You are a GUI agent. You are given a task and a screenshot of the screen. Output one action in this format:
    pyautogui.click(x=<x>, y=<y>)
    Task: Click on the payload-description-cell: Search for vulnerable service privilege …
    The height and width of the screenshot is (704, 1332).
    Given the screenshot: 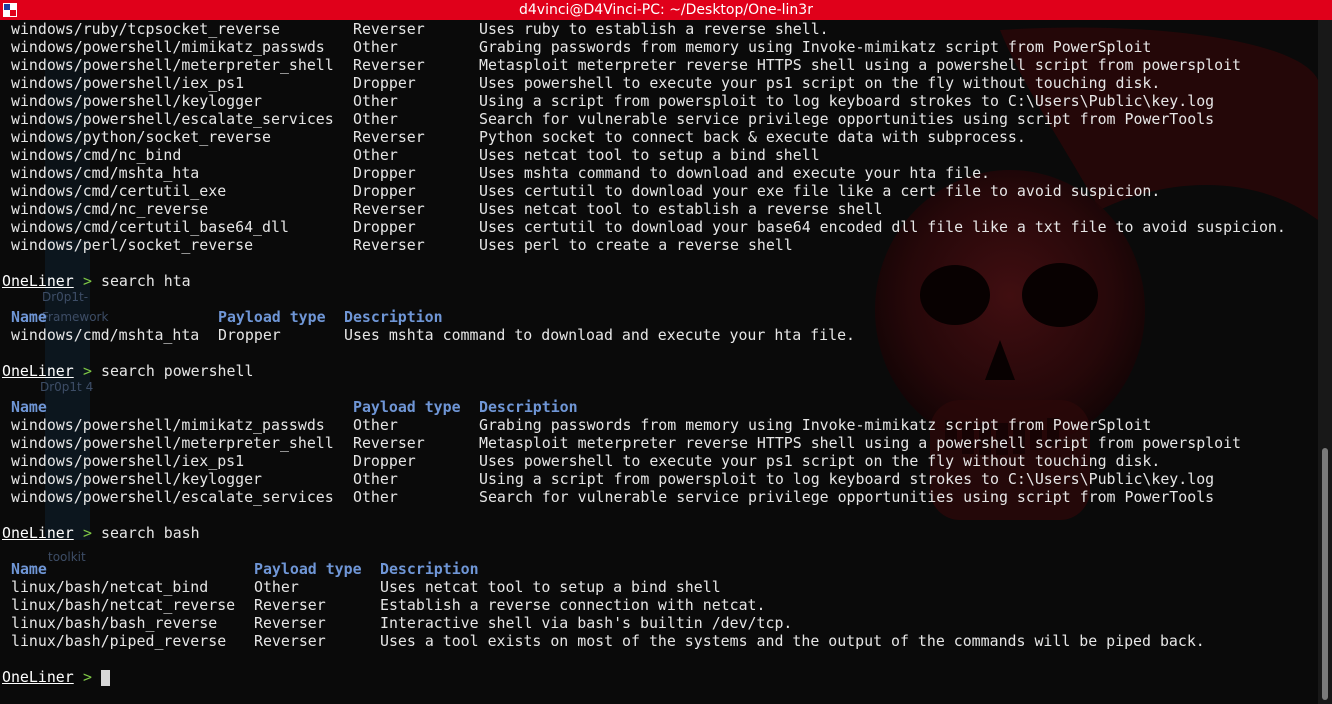 What is the action you would take?
    pyautogui.click(x=847, y=497)
    